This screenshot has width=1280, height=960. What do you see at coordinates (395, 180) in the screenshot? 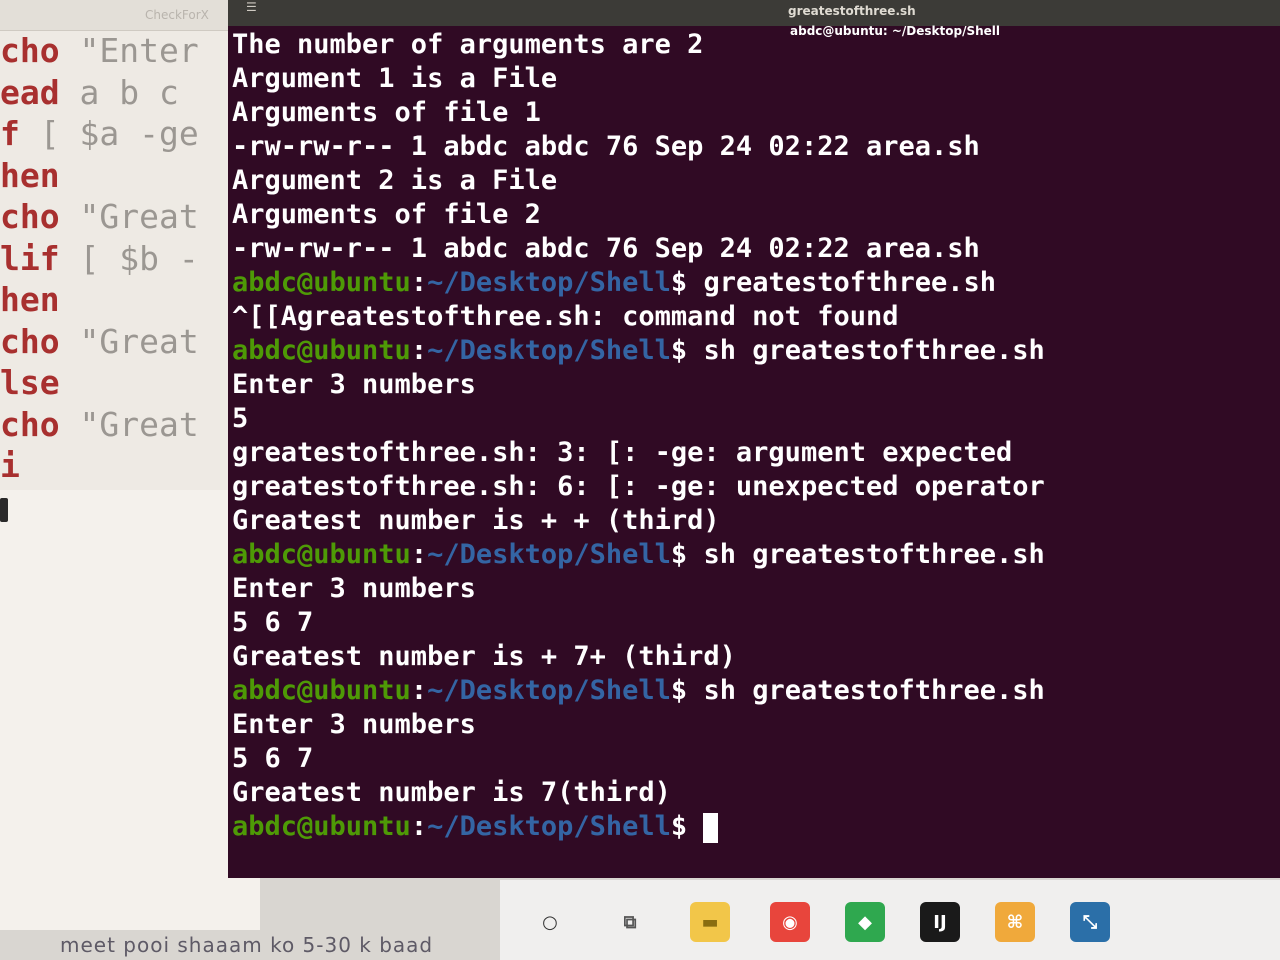
I see `terminal-output-line: Argument 2 is a File` at bounding box center [395, 180].